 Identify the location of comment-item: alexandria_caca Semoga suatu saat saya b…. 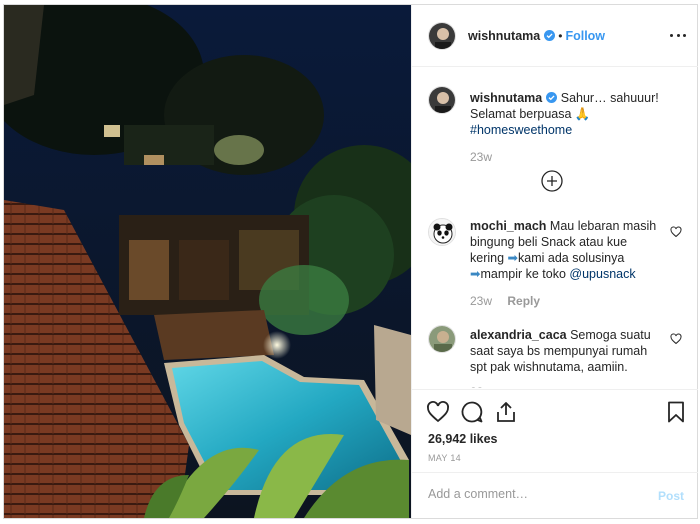
(559, 356).